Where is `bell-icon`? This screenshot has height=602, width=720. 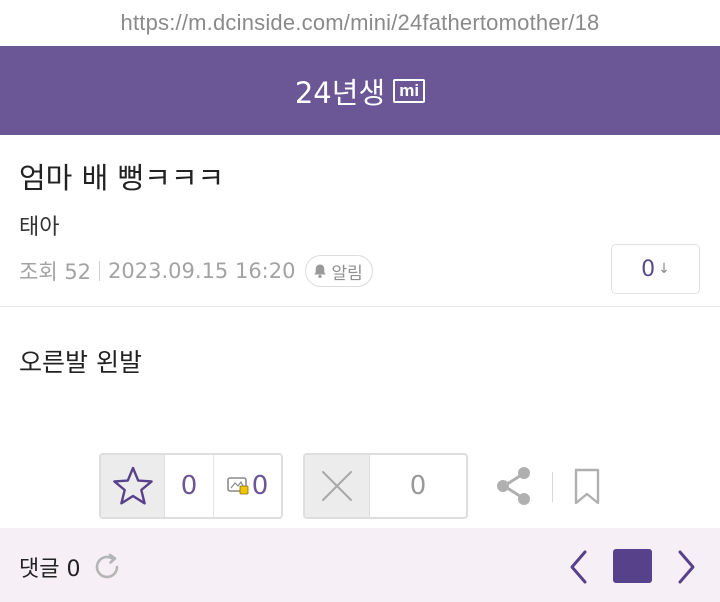
bell-icon is located at coordinates (320, 271).